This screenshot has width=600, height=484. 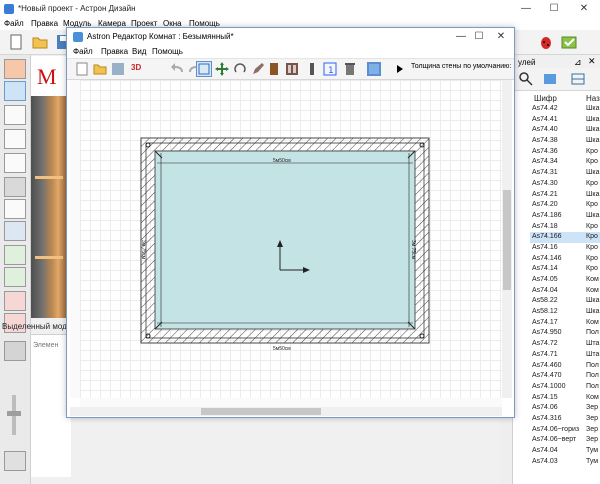 What do you see at coordinates (545, 226) in the screenshot?
I see `catalog-code: As74.18` at bounding box center [545, 226].